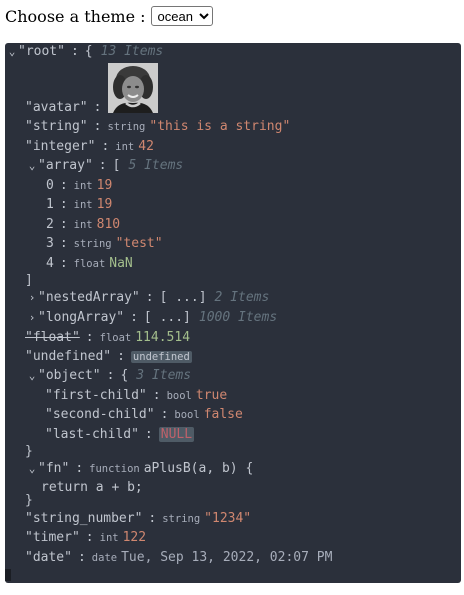 The width and height of the screenshot is (464, 595). What do you see at coordinates (50, 204) in the screenshot?
I see `array-item-index: 1` at bounding box center [50, 204].